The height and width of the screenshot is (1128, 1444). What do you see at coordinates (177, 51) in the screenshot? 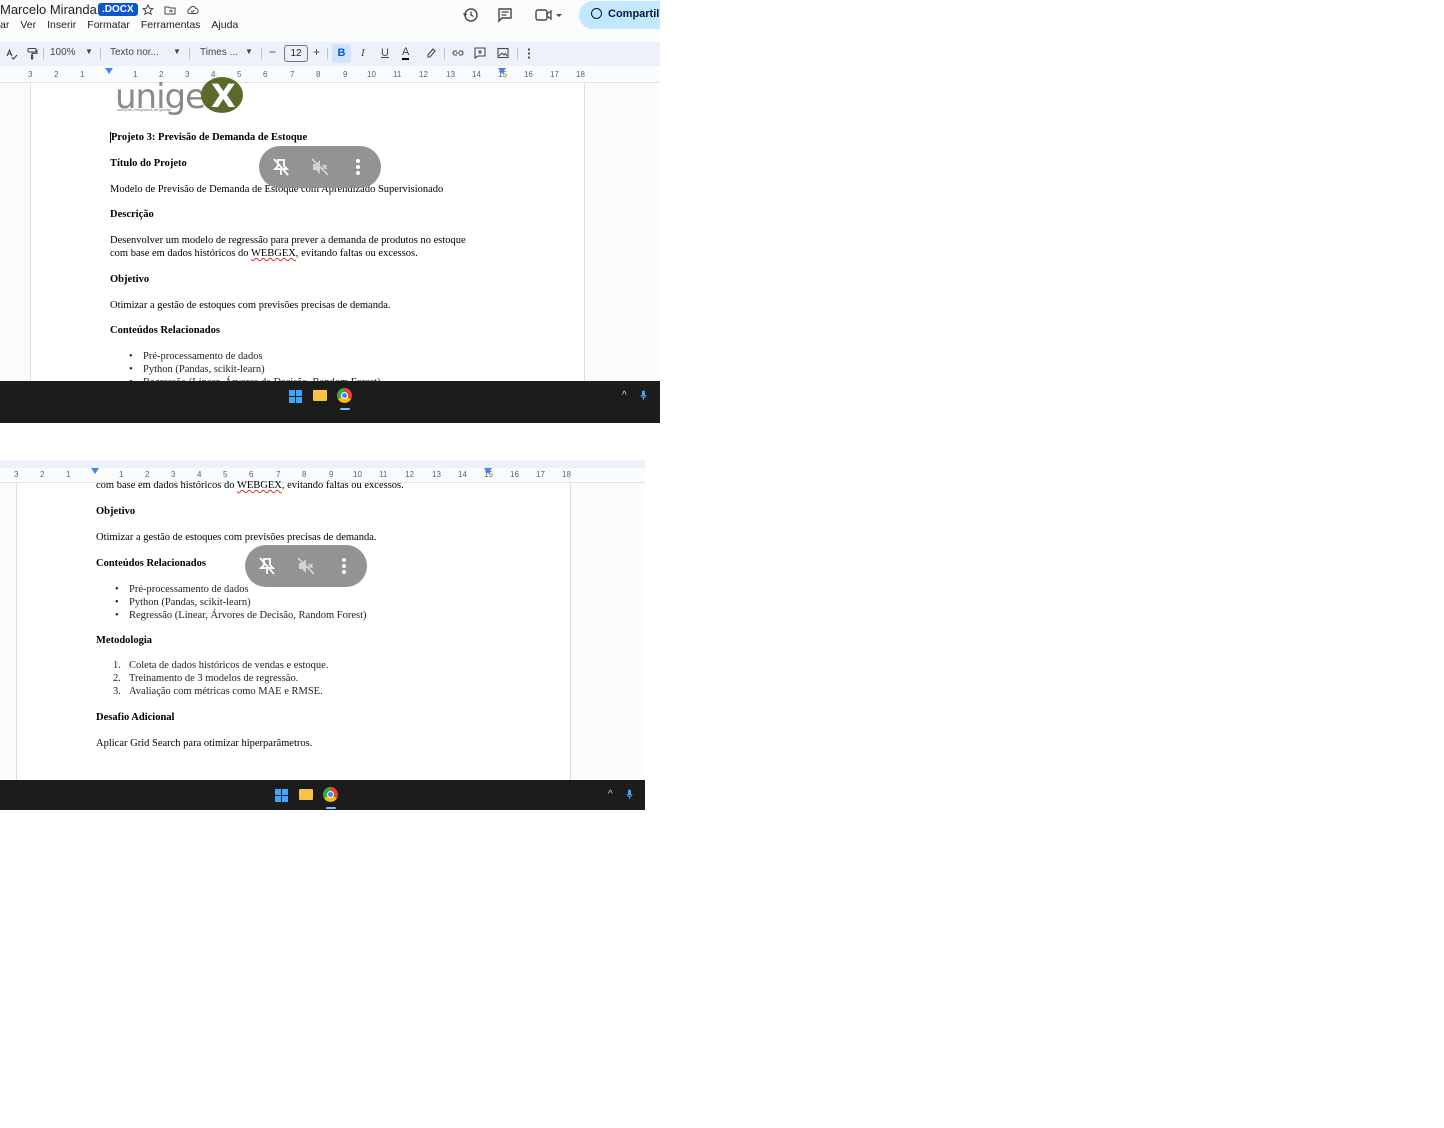
I see `style-dropdown-icon: ▼` at bounding box center [177, 51].